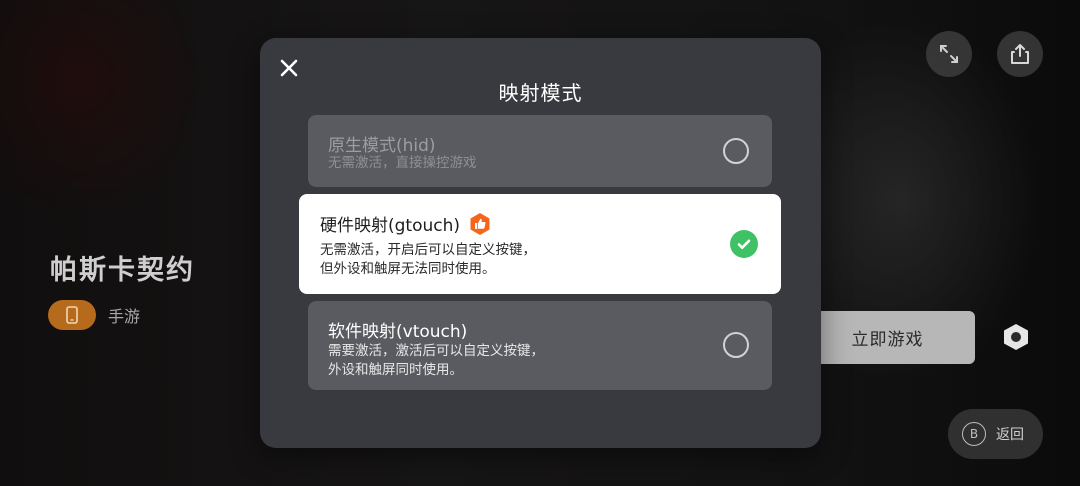 This screenshot has width=1080, height=486. I want to click on option-software-vtouch: 软件映射(vtouch) 需要激活，激活后可以自定义按键， 外设和触屏同时使用。, so click(540, 345).